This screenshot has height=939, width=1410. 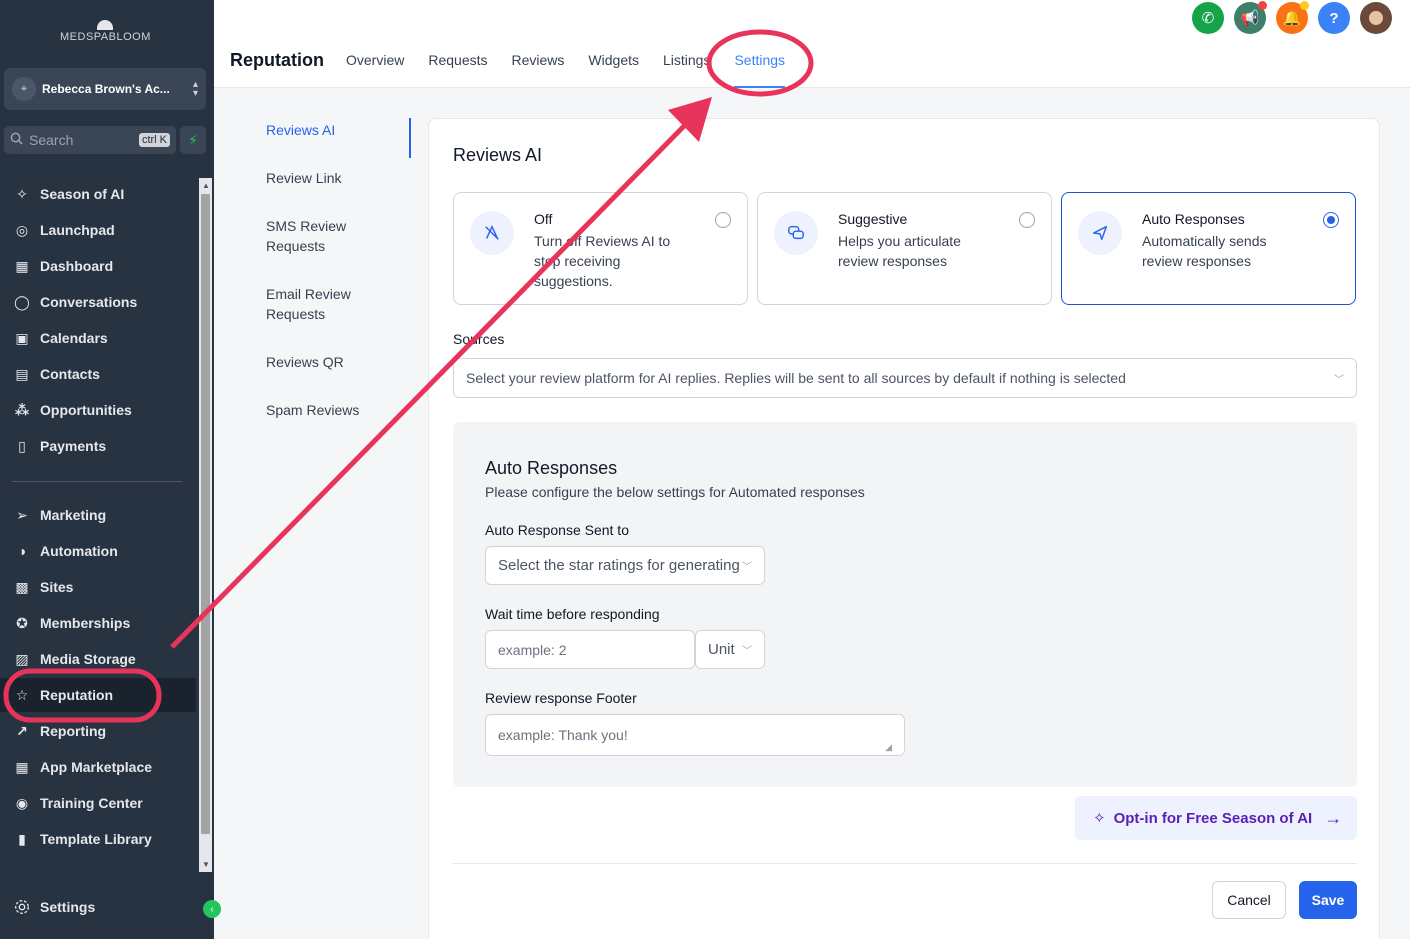 I want to click on subnav-item-sms-review-requests: SMS Review Requests, so click(x=316, y=236).